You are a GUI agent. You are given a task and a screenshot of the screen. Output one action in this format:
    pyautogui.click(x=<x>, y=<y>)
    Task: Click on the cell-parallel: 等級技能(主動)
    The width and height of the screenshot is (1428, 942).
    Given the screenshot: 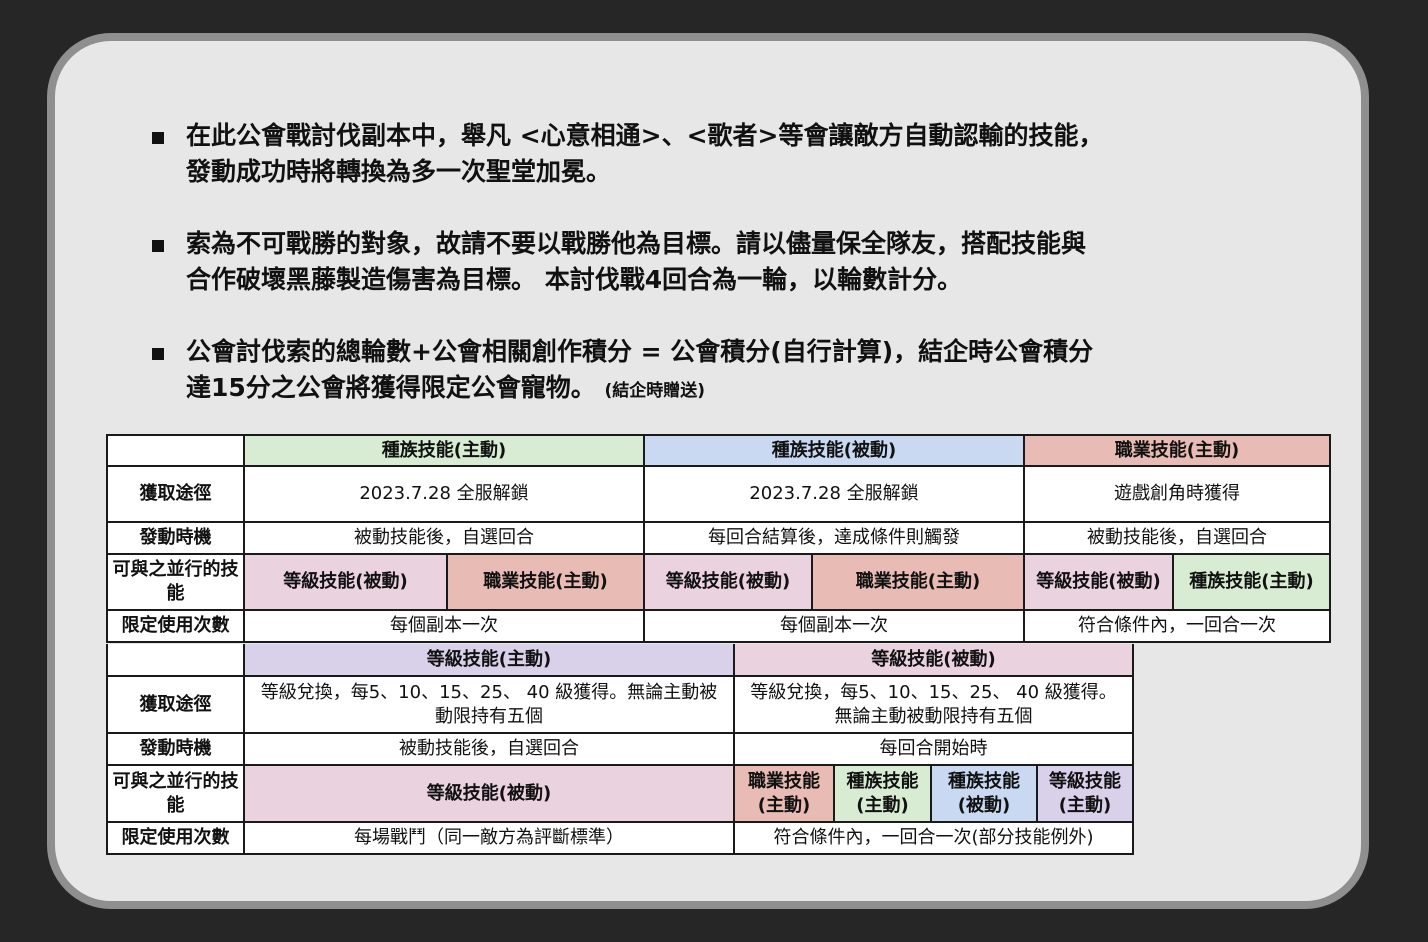 What is the action you would take?
    pyautogui.click(x=1085, y=793)
    